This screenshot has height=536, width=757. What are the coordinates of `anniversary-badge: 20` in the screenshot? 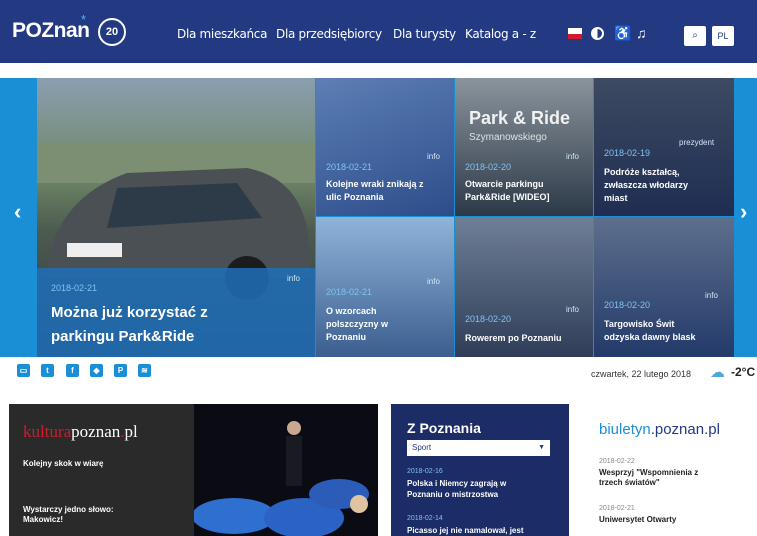 It's located at (112, 32).